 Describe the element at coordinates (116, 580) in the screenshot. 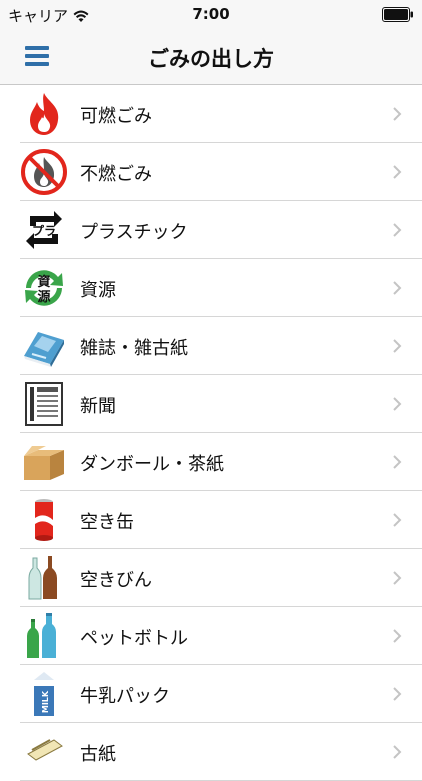

I see `list-item-label: 空きびん` at that location.